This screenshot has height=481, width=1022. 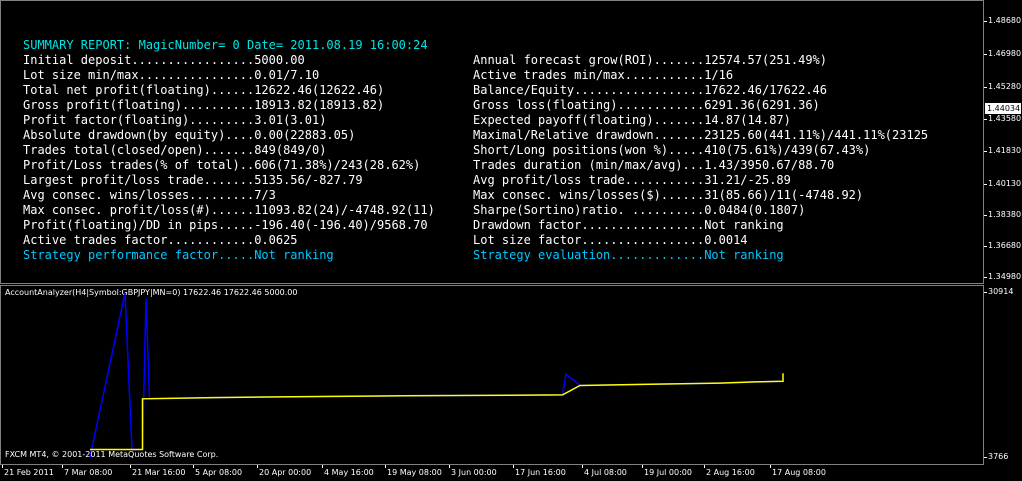 I want to click on report-value: 1/16, so click(x=719, y=75).